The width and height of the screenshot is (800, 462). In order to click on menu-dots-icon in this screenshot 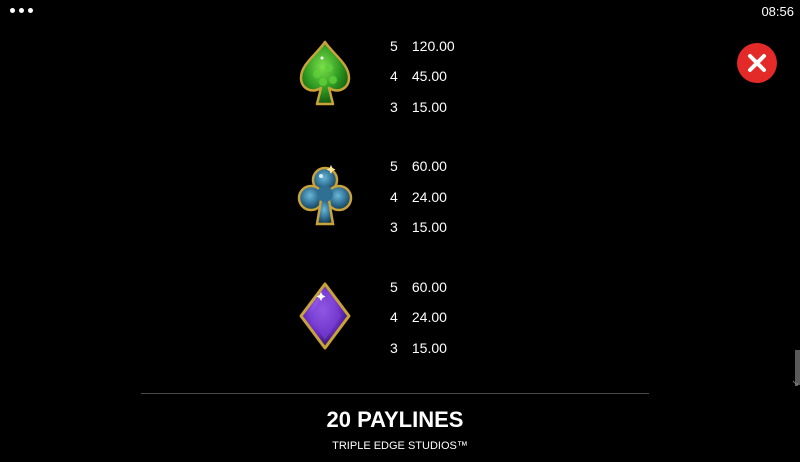, I will do `click(21, 10)`.